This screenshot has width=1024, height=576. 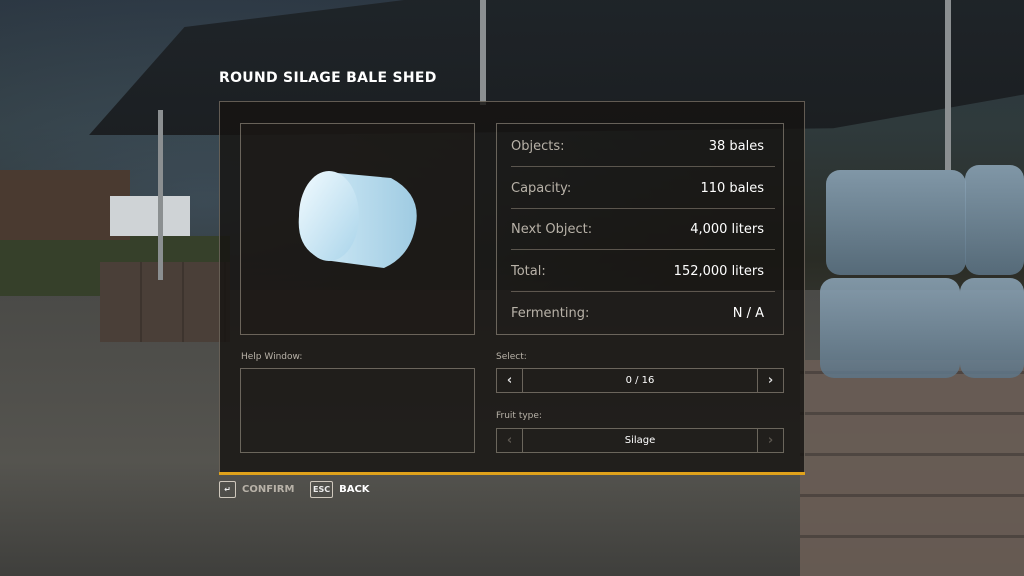 What do you see at coordinates (528, 271) in the screenshot?
I see `info-label: Total:` at bounding box center [528, 271].